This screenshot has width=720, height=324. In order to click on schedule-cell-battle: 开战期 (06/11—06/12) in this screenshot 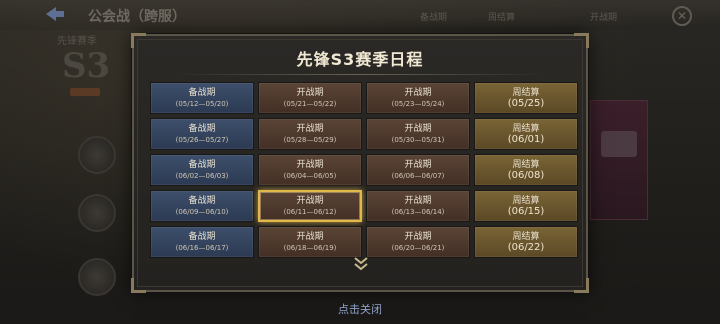, I will do `click(310, 206)`.